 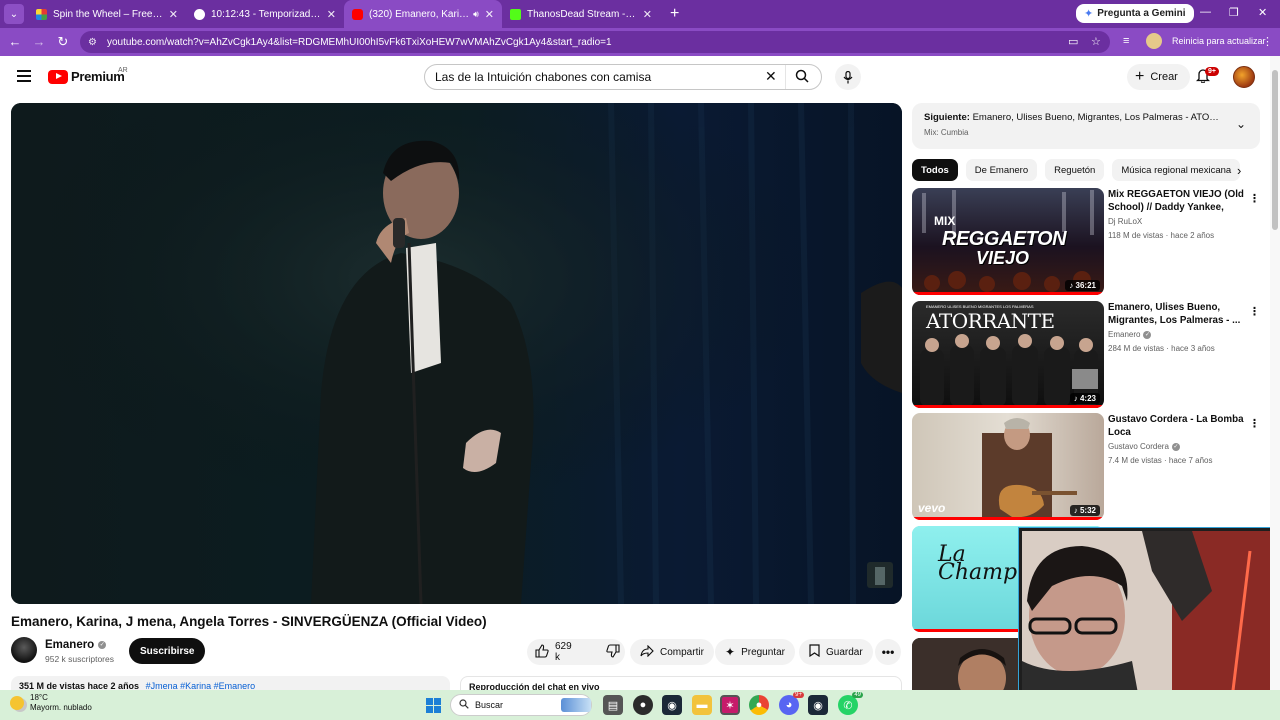 What do you see at coordinates (1096, 41) in the screenshot?
I see `bookmark-star-icon: ☆` at bounding box center [1096, 41].